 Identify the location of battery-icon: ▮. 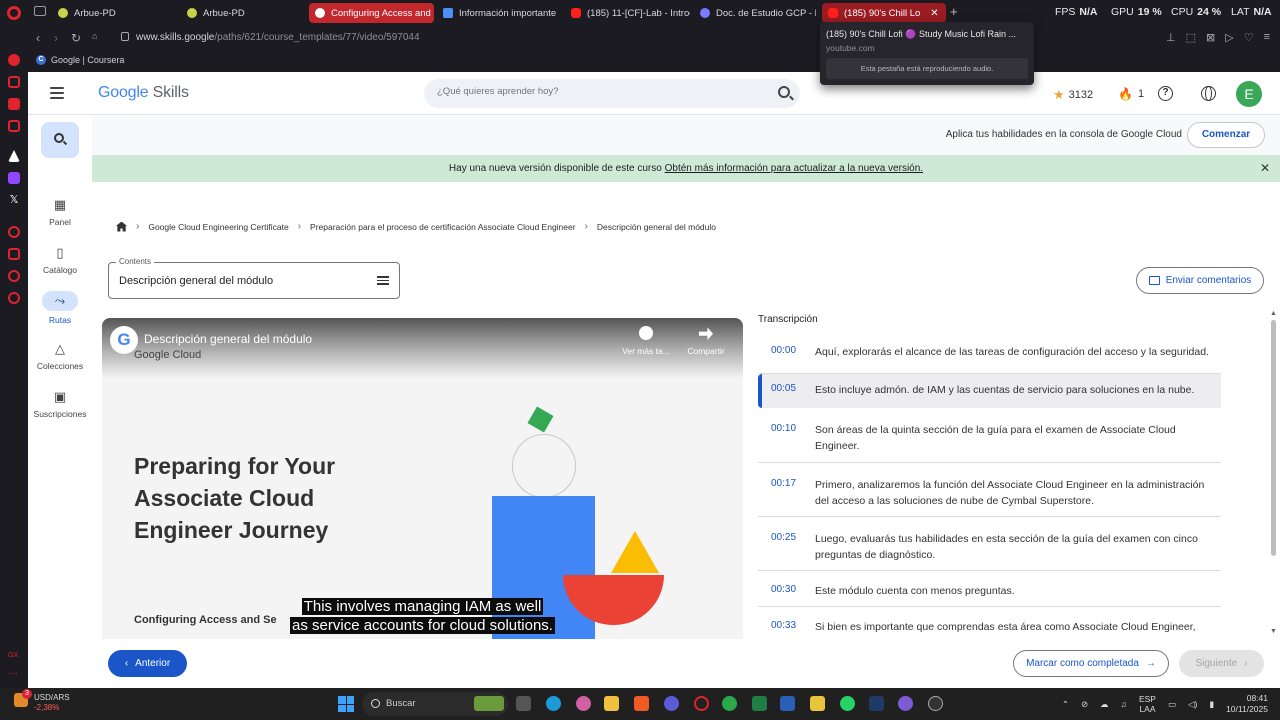
(1211, 704).